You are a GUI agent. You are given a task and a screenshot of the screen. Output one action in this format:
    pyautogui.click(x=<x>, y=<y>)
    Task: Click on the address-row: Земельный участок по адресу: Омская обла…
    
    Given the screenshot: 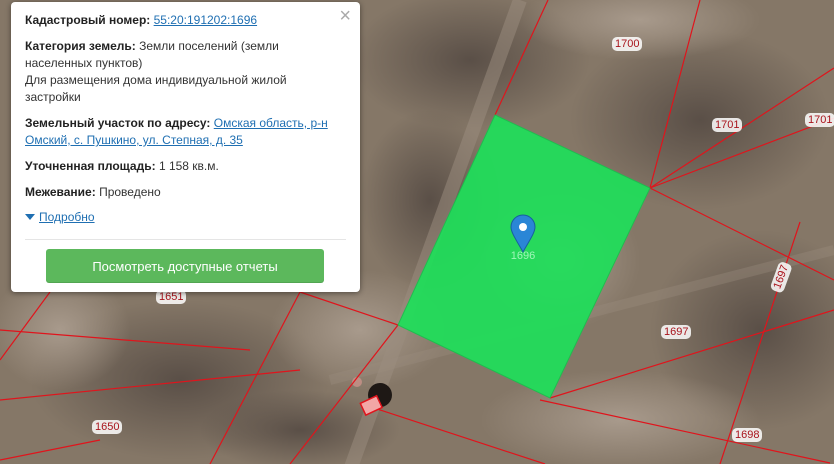 What is the action you would take?
    pyautogui.click(x=185, y=132)
    